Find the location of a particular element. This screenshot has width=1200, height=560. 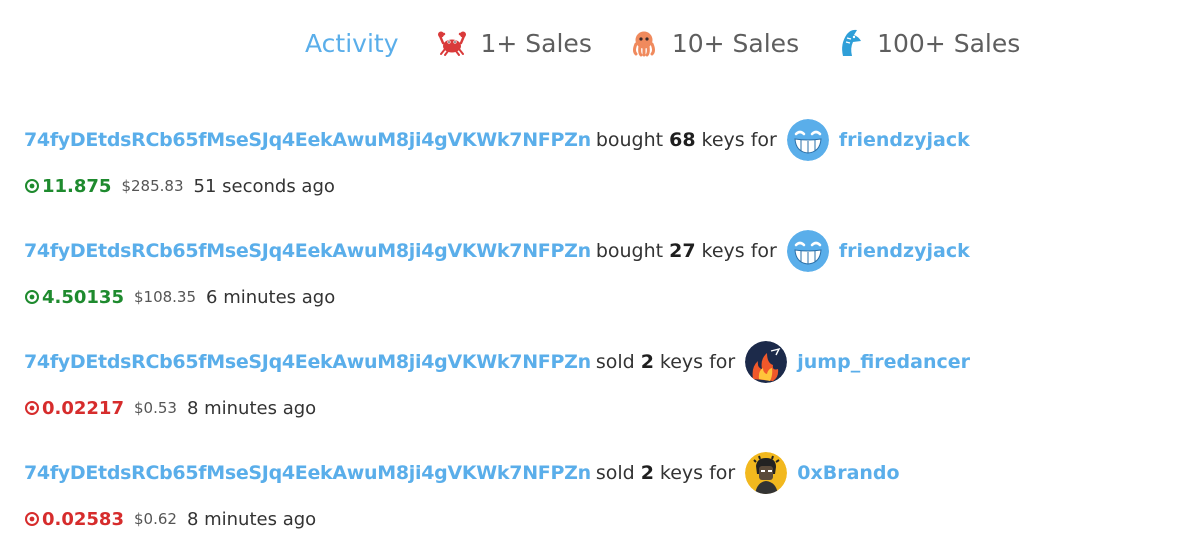

tab-100-plus-sales: 100+ Sales is located at coordinates (928, 43).